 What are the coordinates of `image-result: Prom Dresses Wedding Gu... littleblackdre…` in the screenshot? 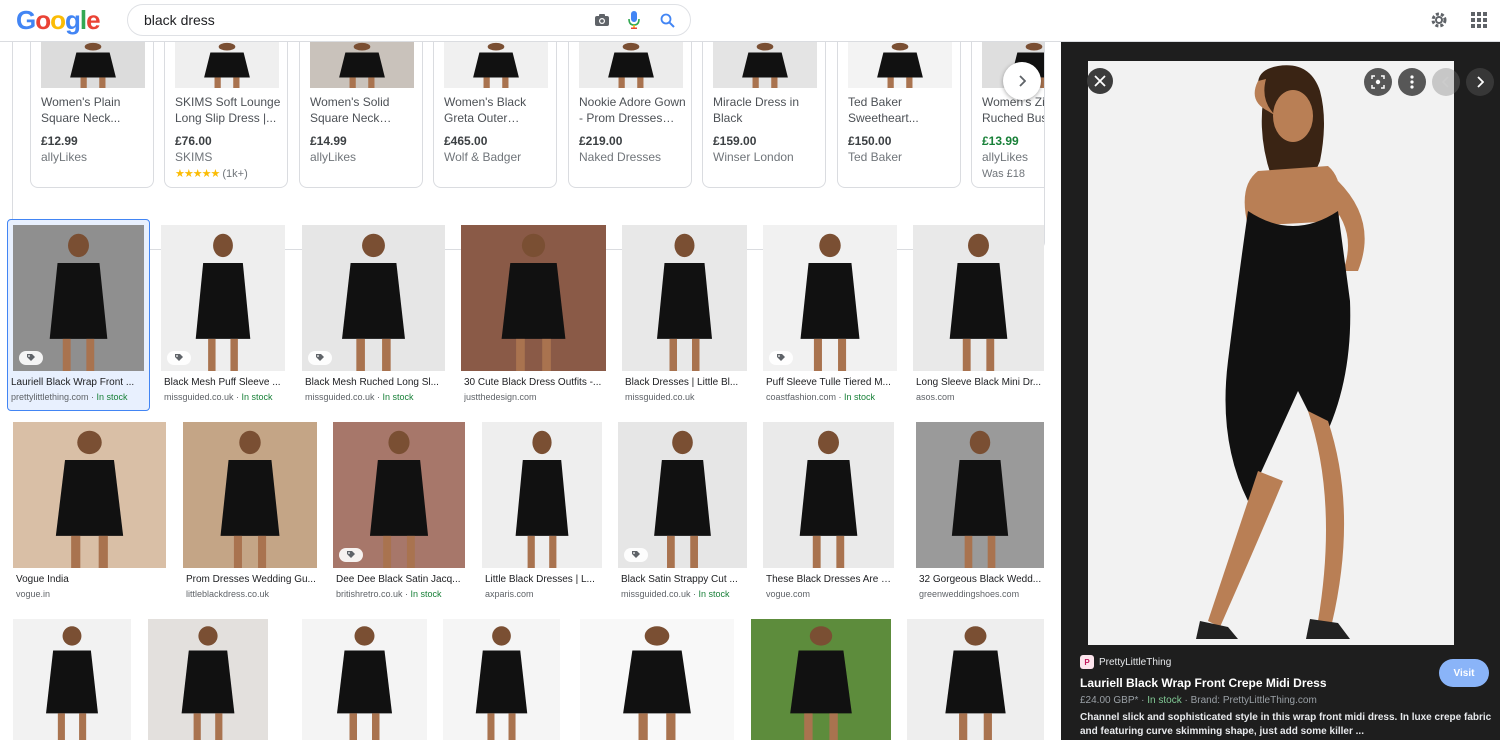 It's located at (250, 513).